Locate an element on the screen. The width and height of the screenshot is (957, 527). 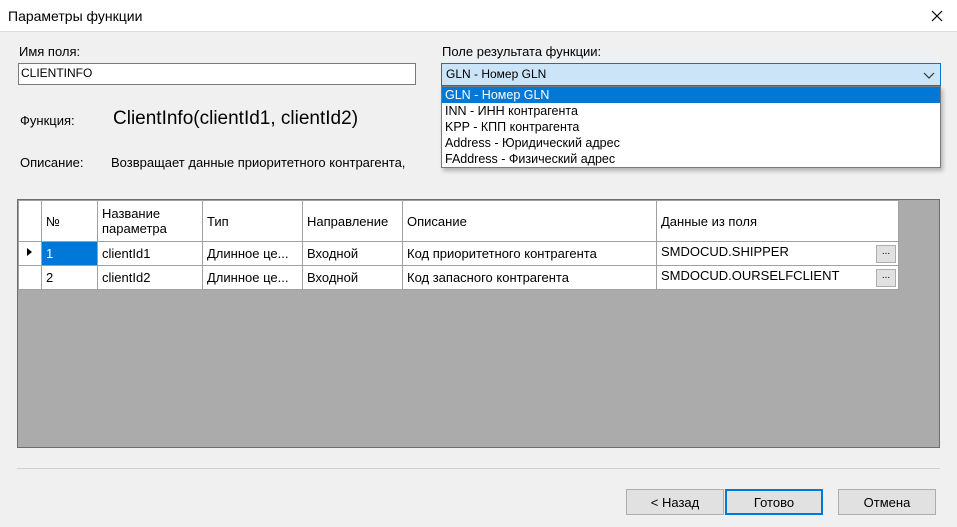
cell-num: 2 is located at coordinates (69, 277).